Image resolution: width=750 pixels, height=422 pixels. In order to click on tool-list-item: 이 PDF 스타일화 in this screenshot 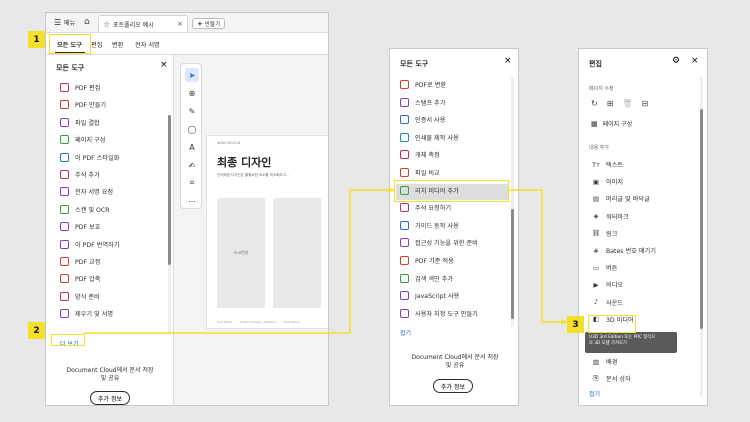, I will do `click(113, 157)`.